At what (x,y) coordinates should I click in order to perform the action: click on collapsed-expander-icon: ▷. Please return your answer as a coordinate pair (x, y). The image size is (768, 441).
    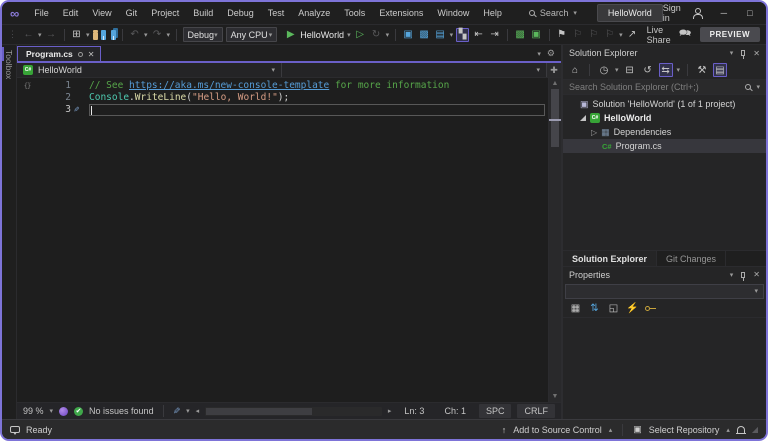
    Looking at the image, I should click on (594, 132).